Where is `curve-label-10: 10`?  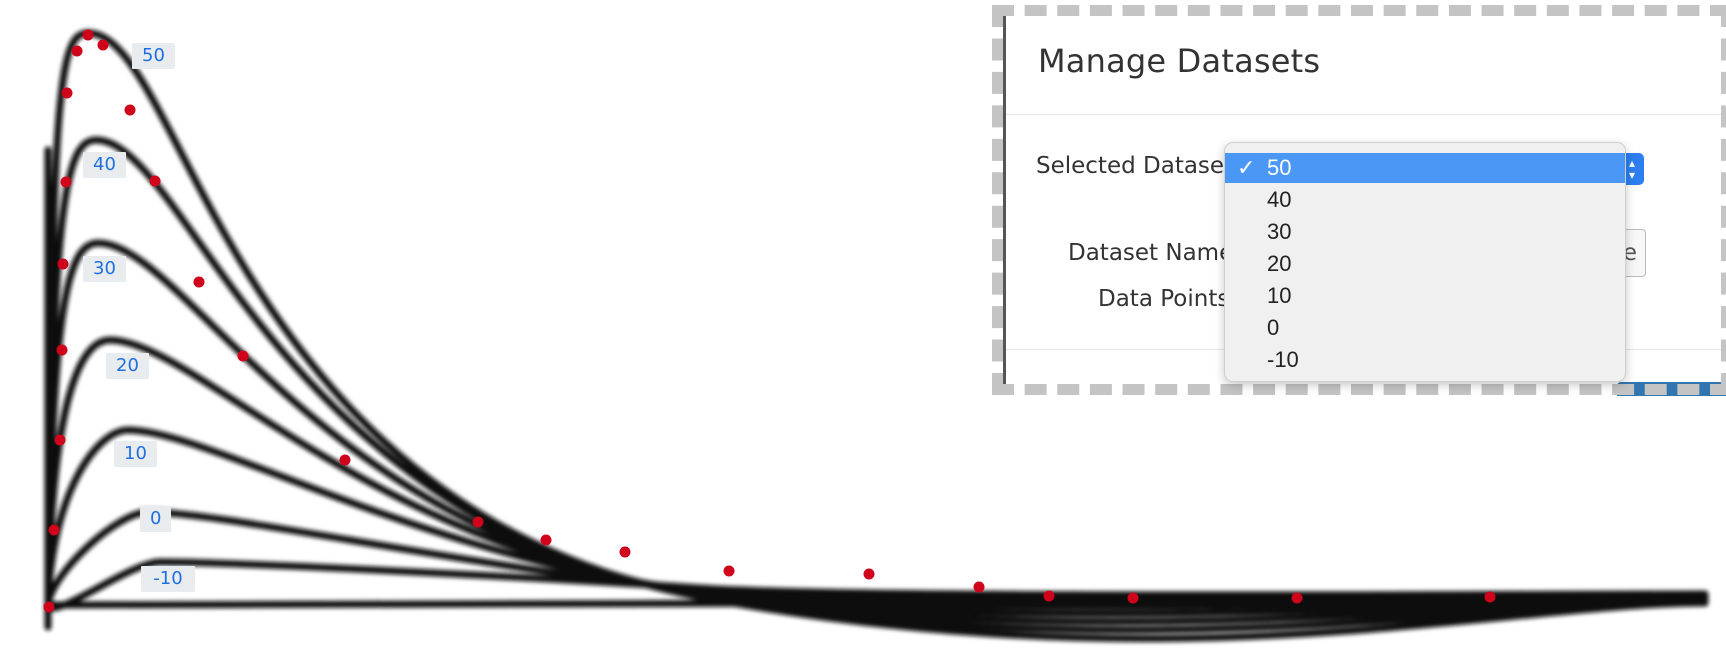
curve-label-10: 10 is located at coordinates (135, 454).